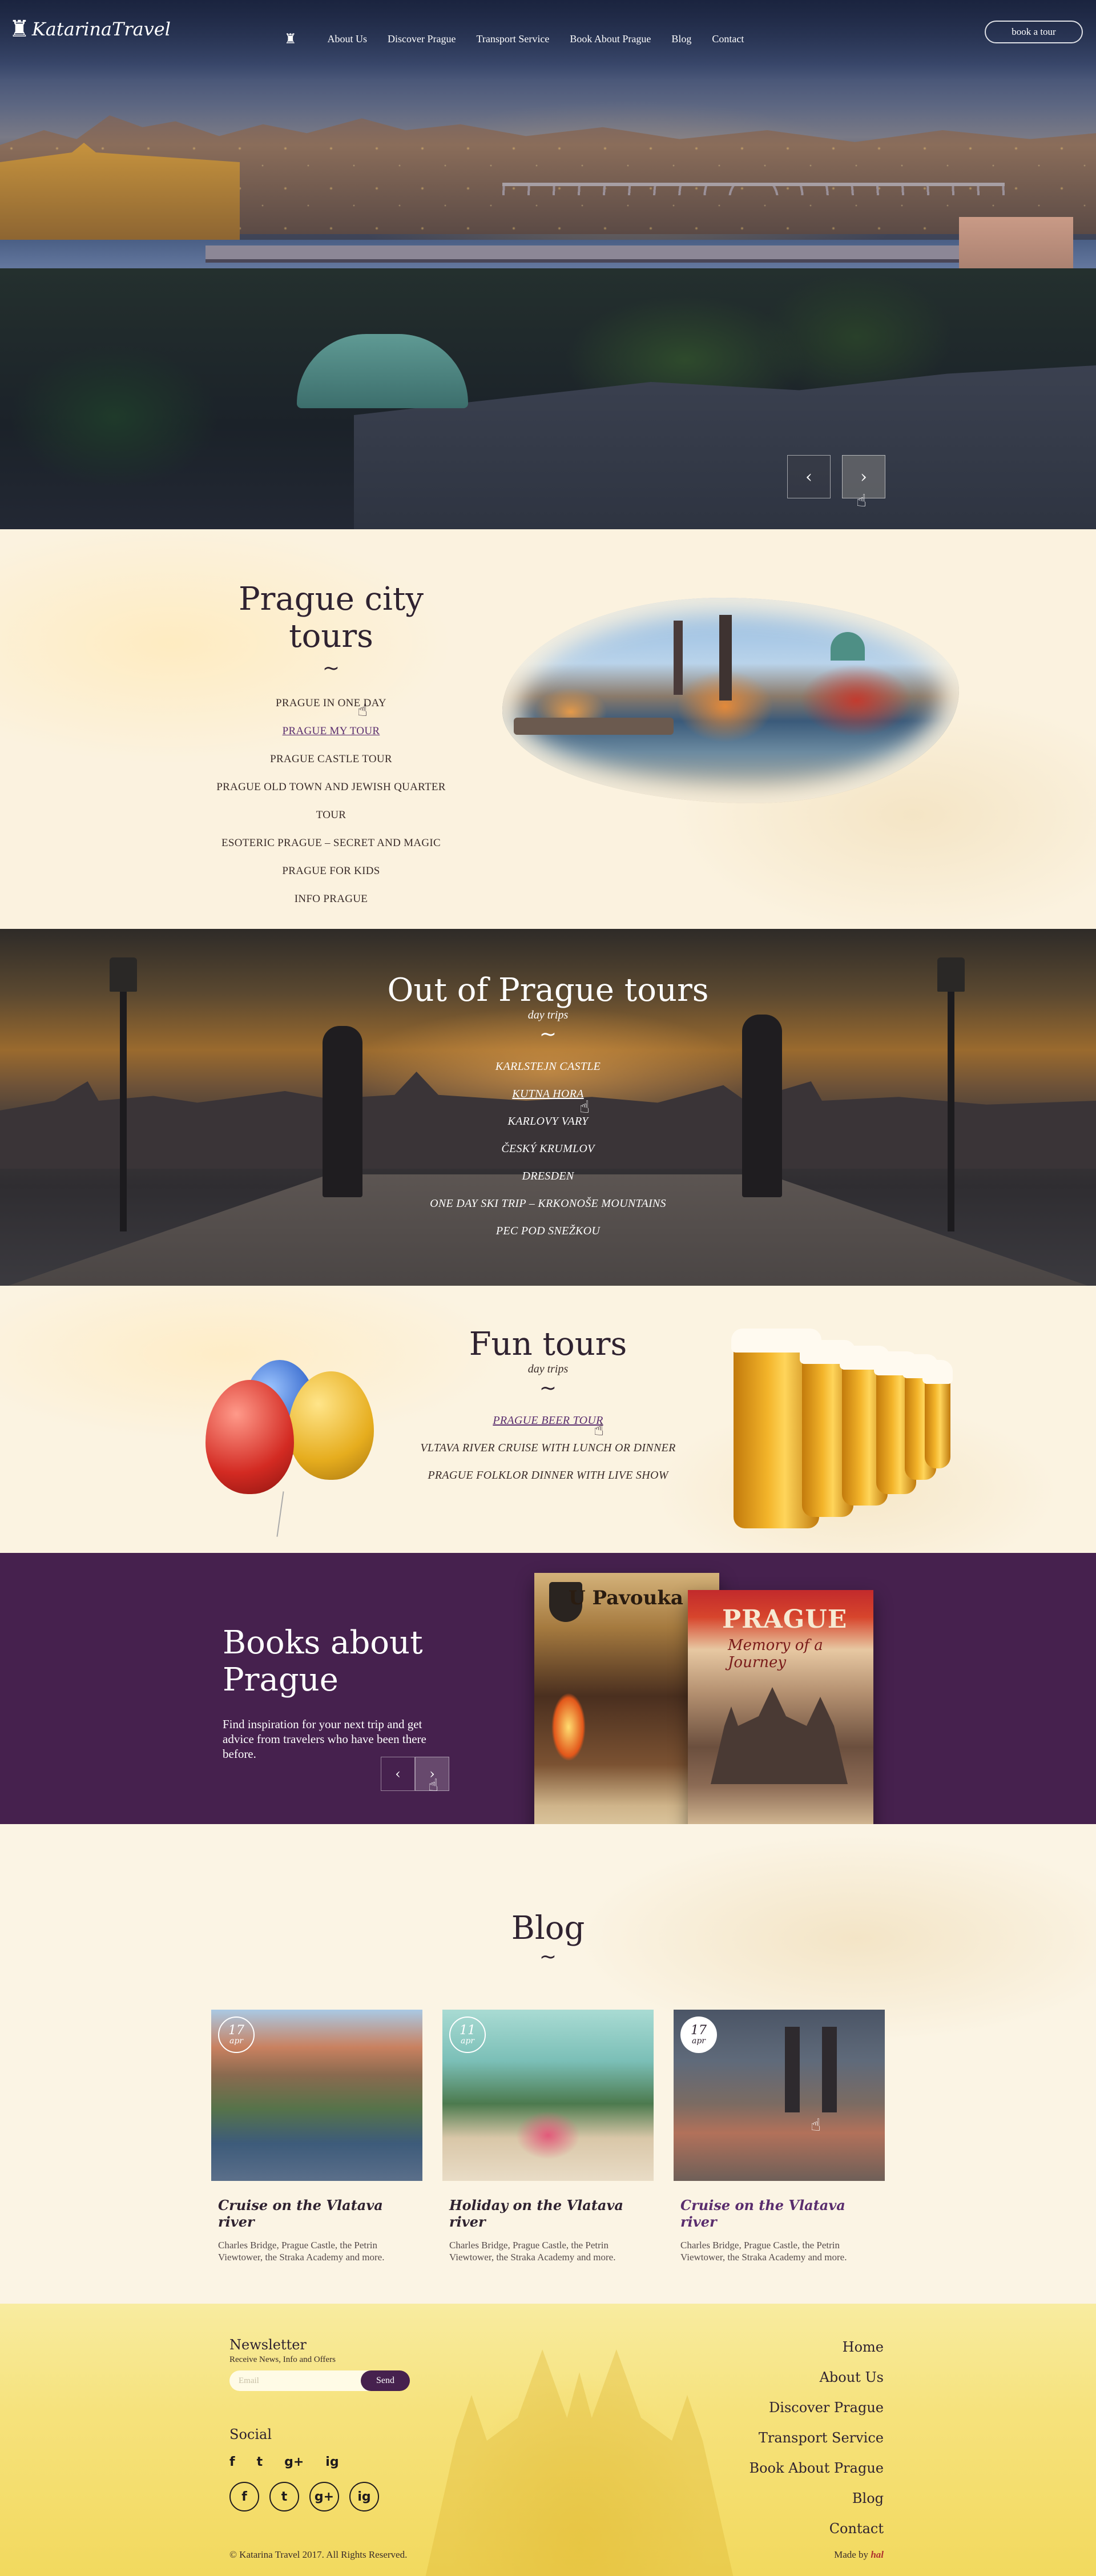 This screenshot has height=2576, width=1096. What do you see at coordinates (548, 1176) in the screenshot?
I see `out-tour-item: DRESDEN` at bounding box center [548, 1176].